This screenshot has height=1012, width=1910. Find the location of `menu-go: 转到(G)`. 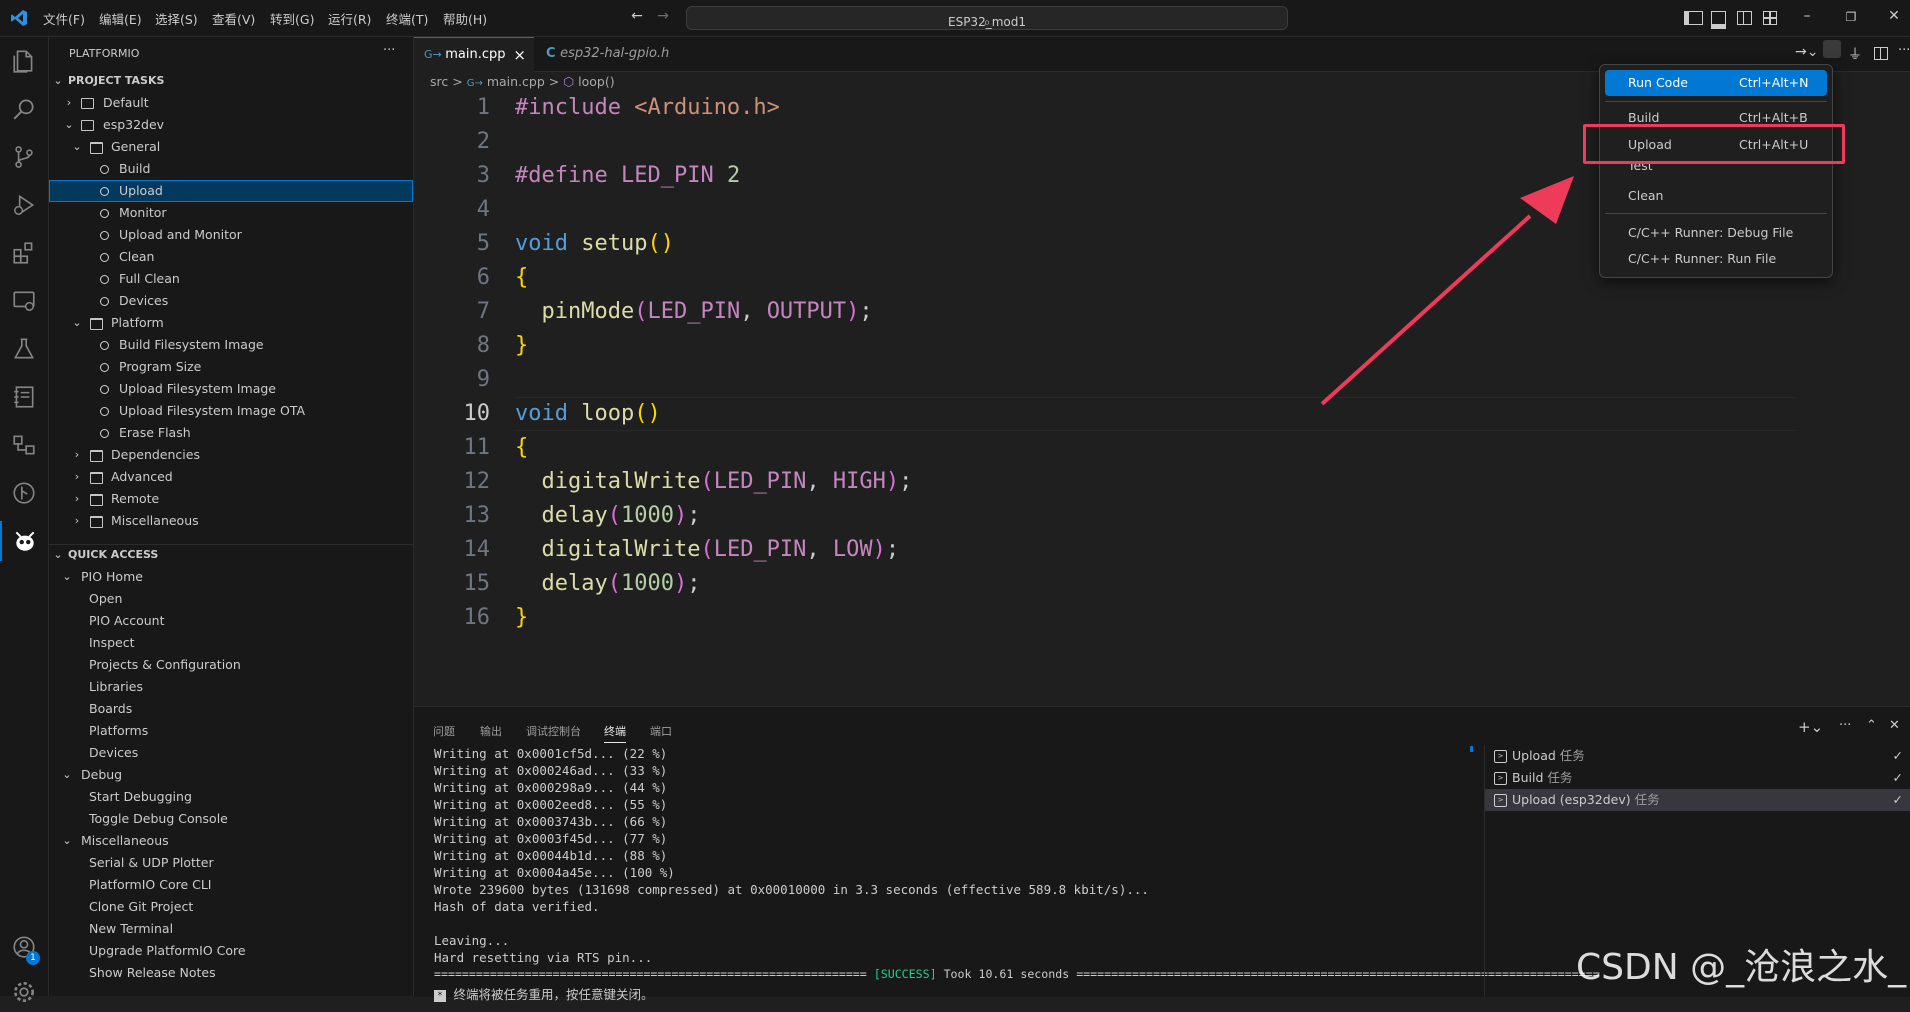

menu-go: 转到(G) is located at coordinates (292, 18).